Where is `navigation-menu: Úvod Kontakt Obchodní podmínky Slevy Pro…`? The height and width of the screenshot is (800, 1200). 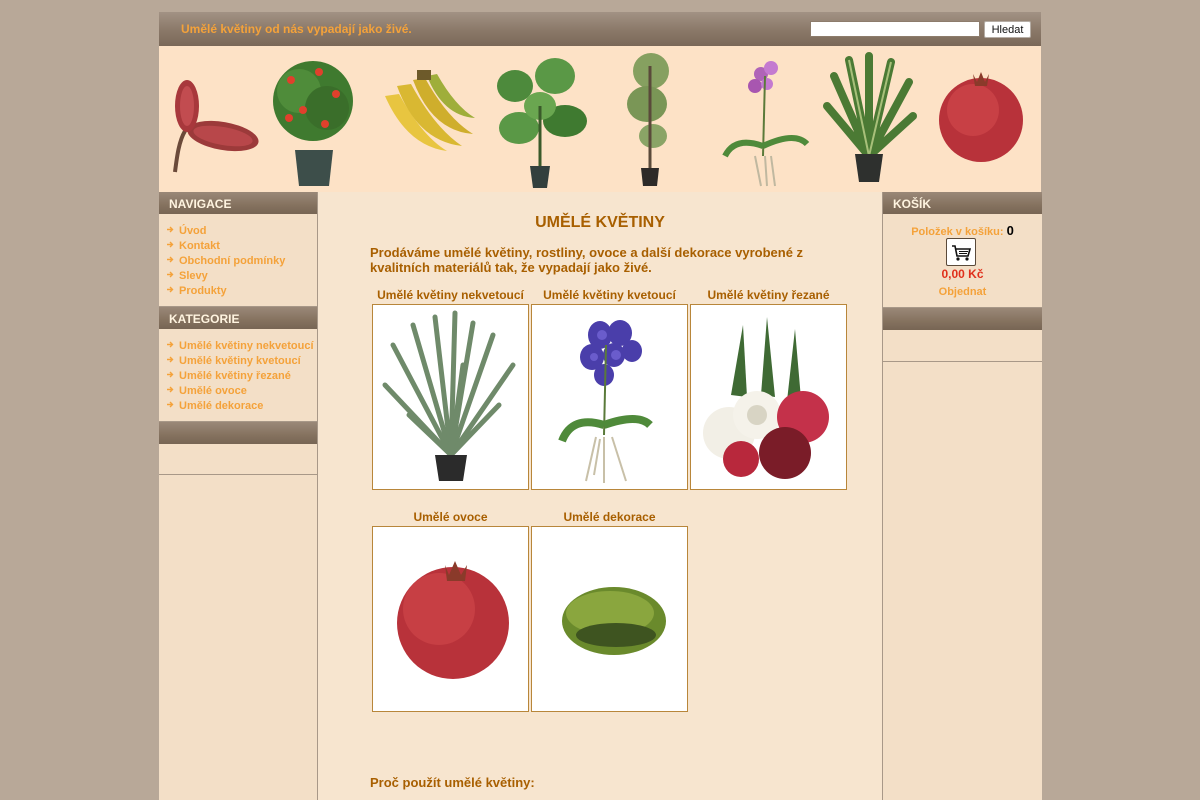 navigation-menu: Úvod Kontakt Obchodní podmínky Slevy Pro… is located at coordinates (222, 259).